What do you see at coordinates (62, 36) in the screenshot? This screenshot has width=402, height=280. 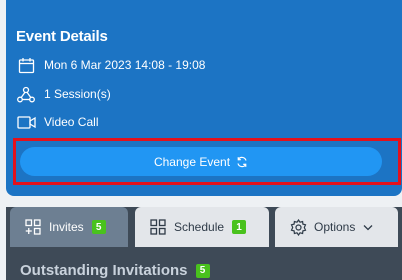 I see `card-title: Event Details` at bounding box center [62, 36].